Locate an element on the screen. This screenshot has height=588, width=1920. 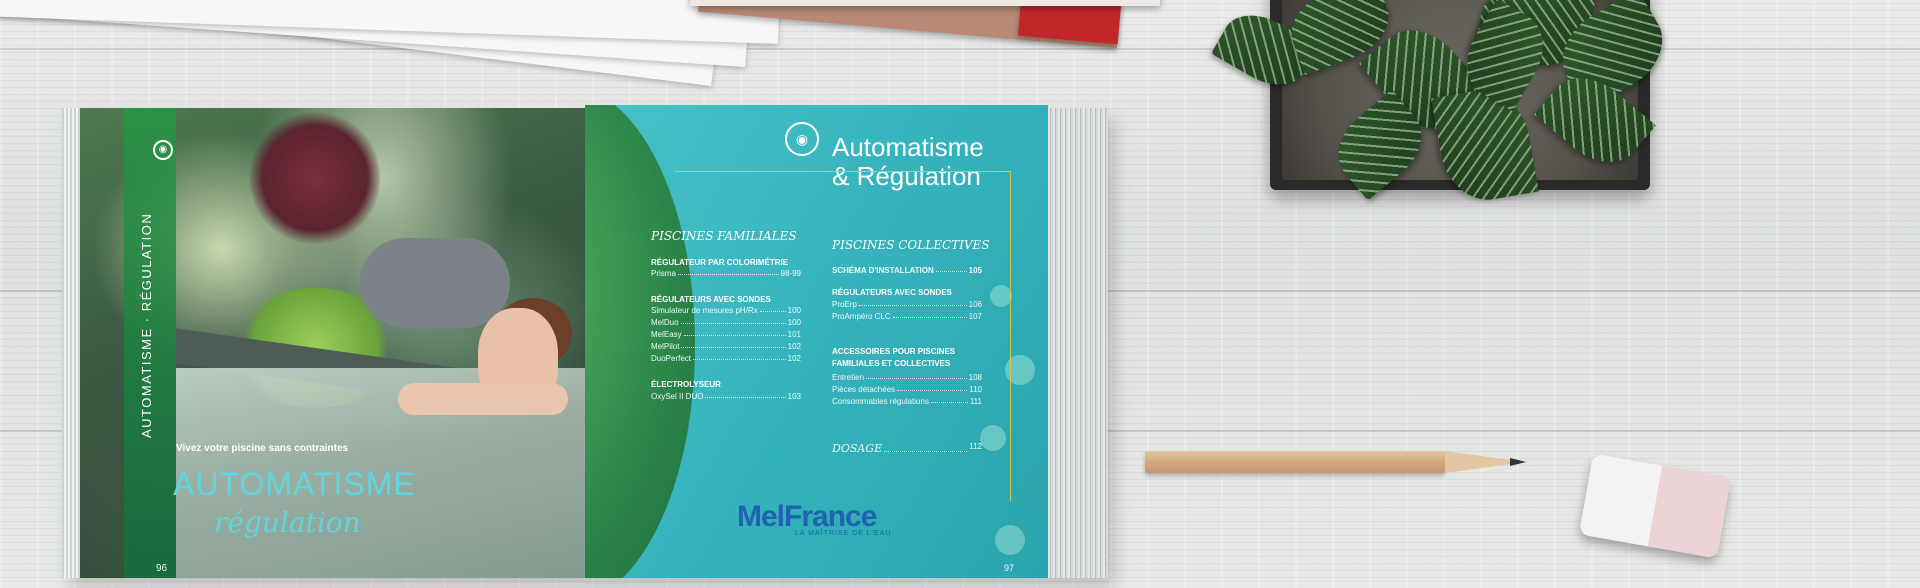
section-heading-familiales: PISCINES FAMILIALES is located at coordinates (724, 236).